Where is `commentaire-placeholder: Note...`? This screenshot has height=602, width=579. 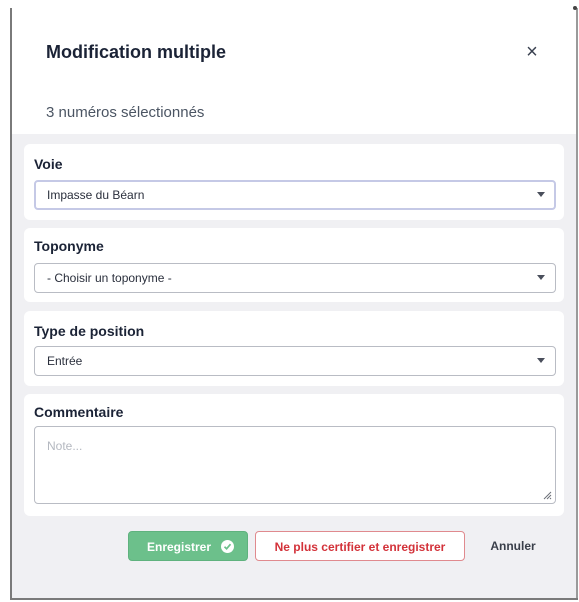 commentaire-placeholder: Note... is located at coordinates (65, 446).